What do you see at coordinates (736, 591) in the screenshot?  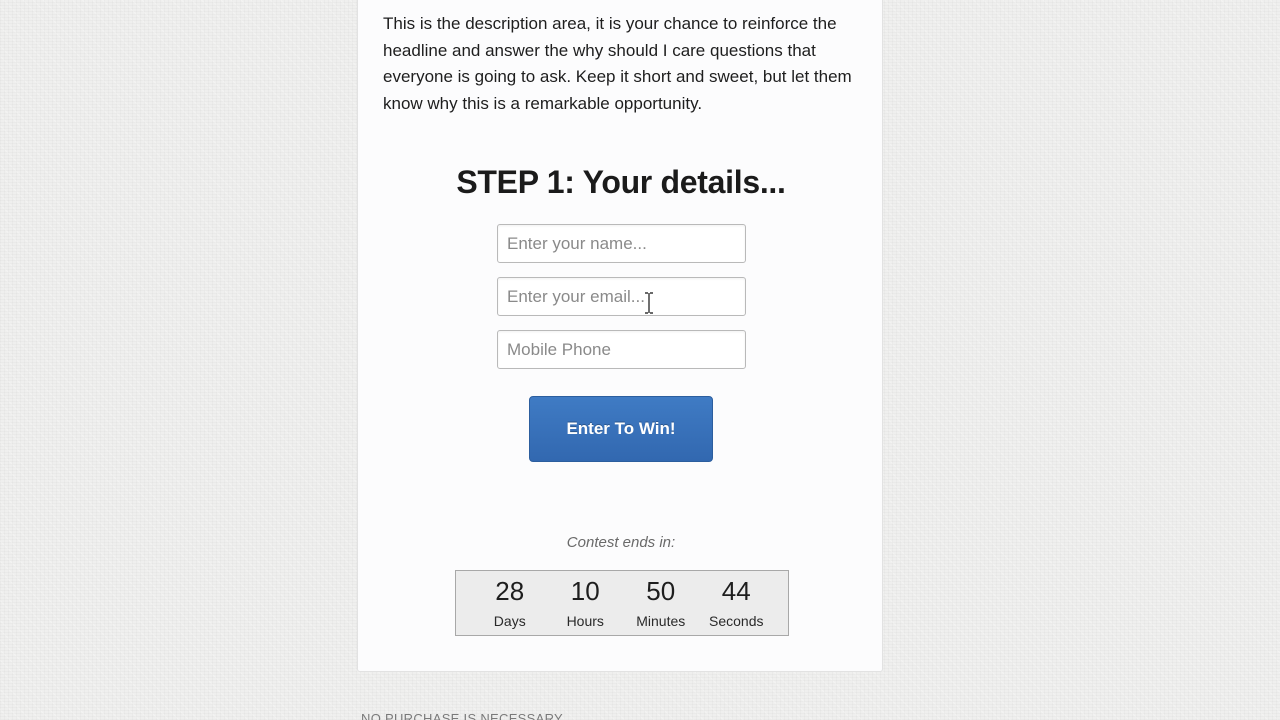 I see `seconds-value: 44` at bounding box center [736, 591].